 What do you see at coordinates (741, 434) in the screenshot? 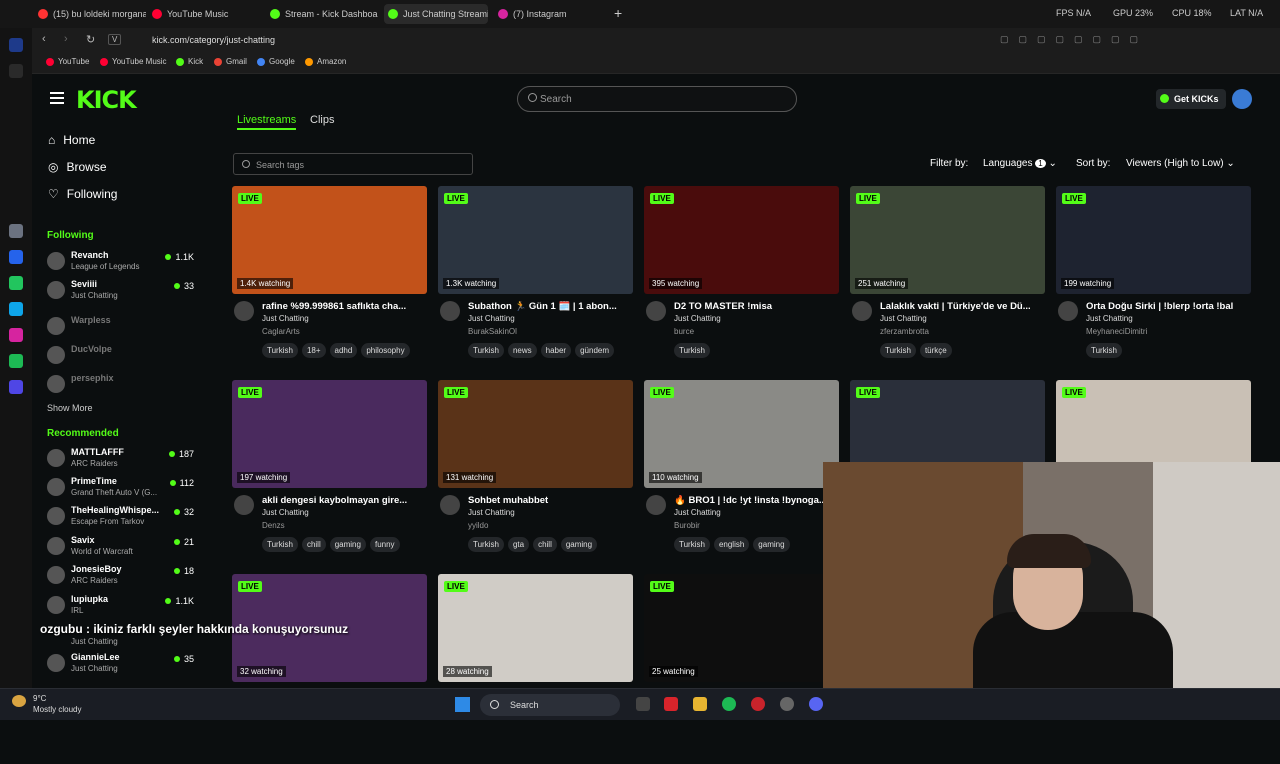
I see `stream-thumbnail: LIVE 110 watching` at bounding box center [741, 434].